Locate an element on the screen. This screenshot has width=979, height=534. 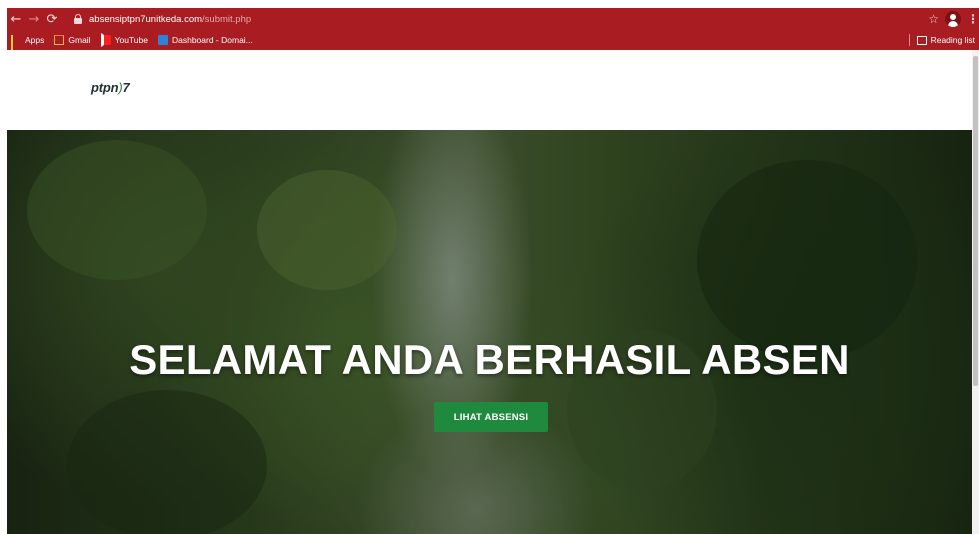
bookmarks-divider is located at coordinates (909, 40).